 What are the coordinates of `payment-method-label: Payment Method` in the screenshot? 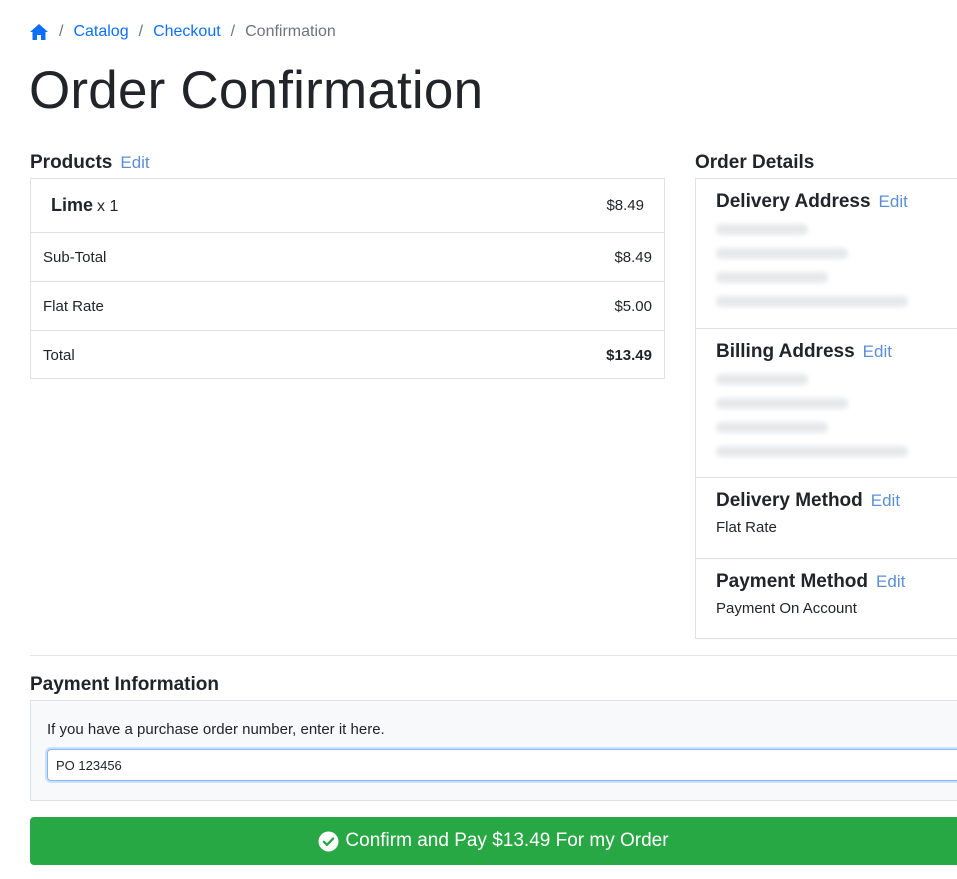 It's located at (792, 581).